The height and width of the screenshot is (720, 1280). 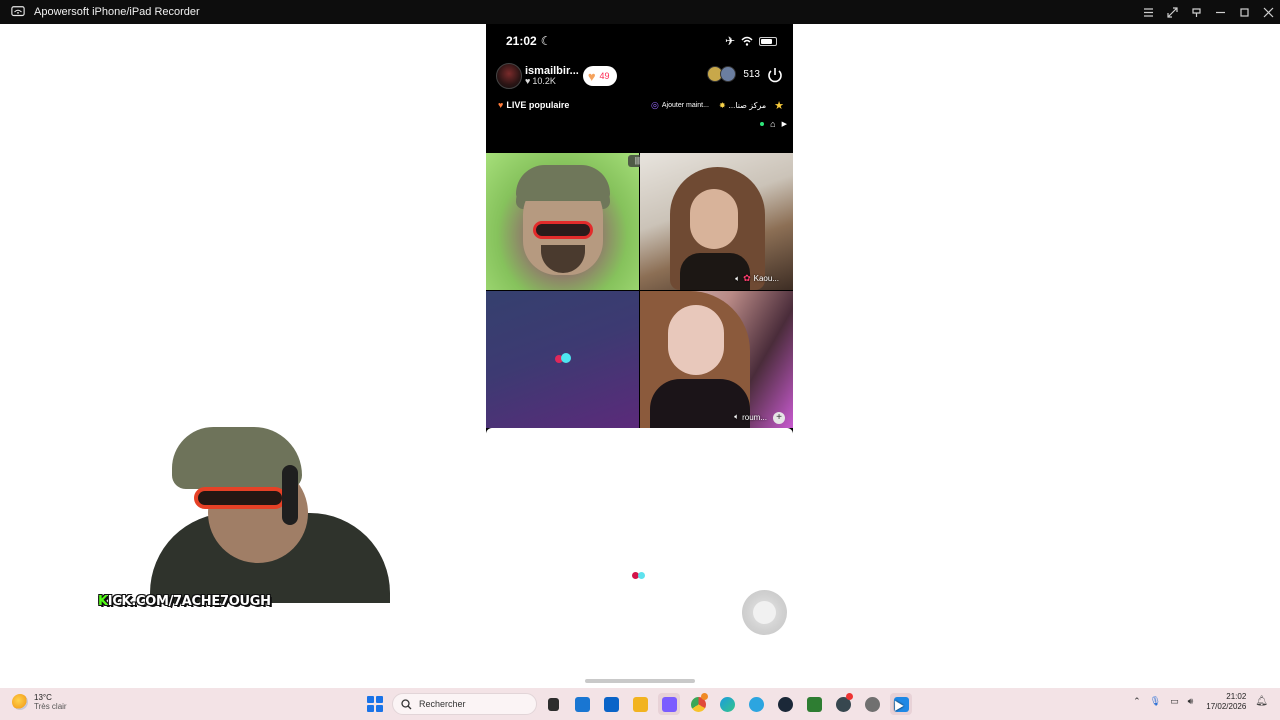 What do you see at coordinates (1172, 12) in the screenshot?
I see `fullscreen-icon` at bounding box center [1172, 12].